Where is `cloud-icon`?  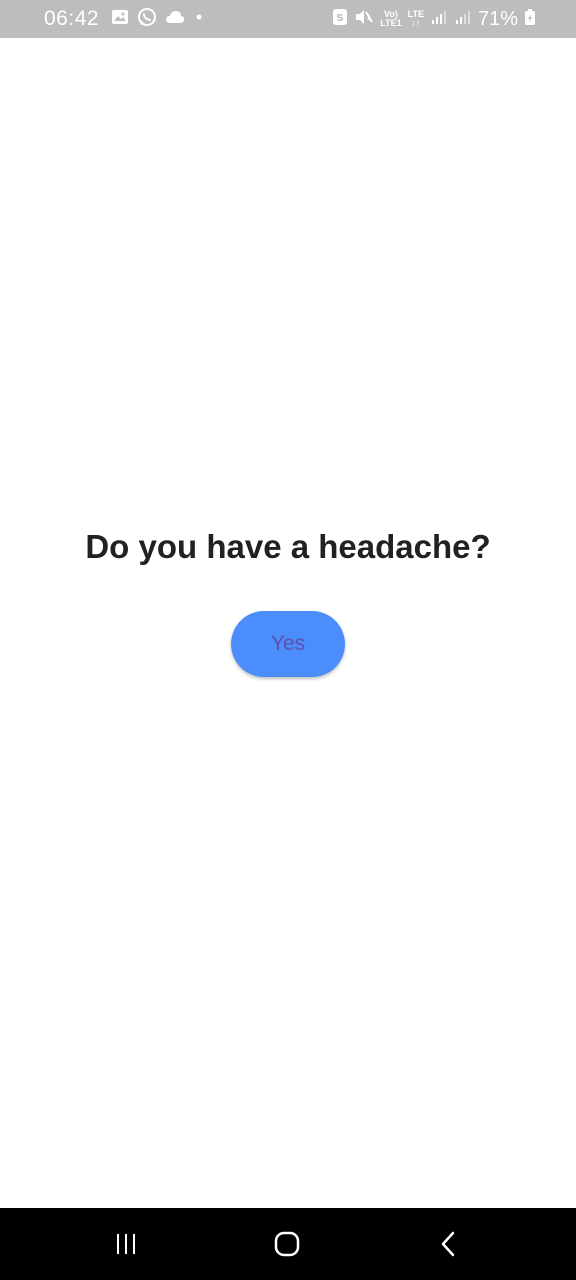
cloud-icon is located at coordinates (175, 19).